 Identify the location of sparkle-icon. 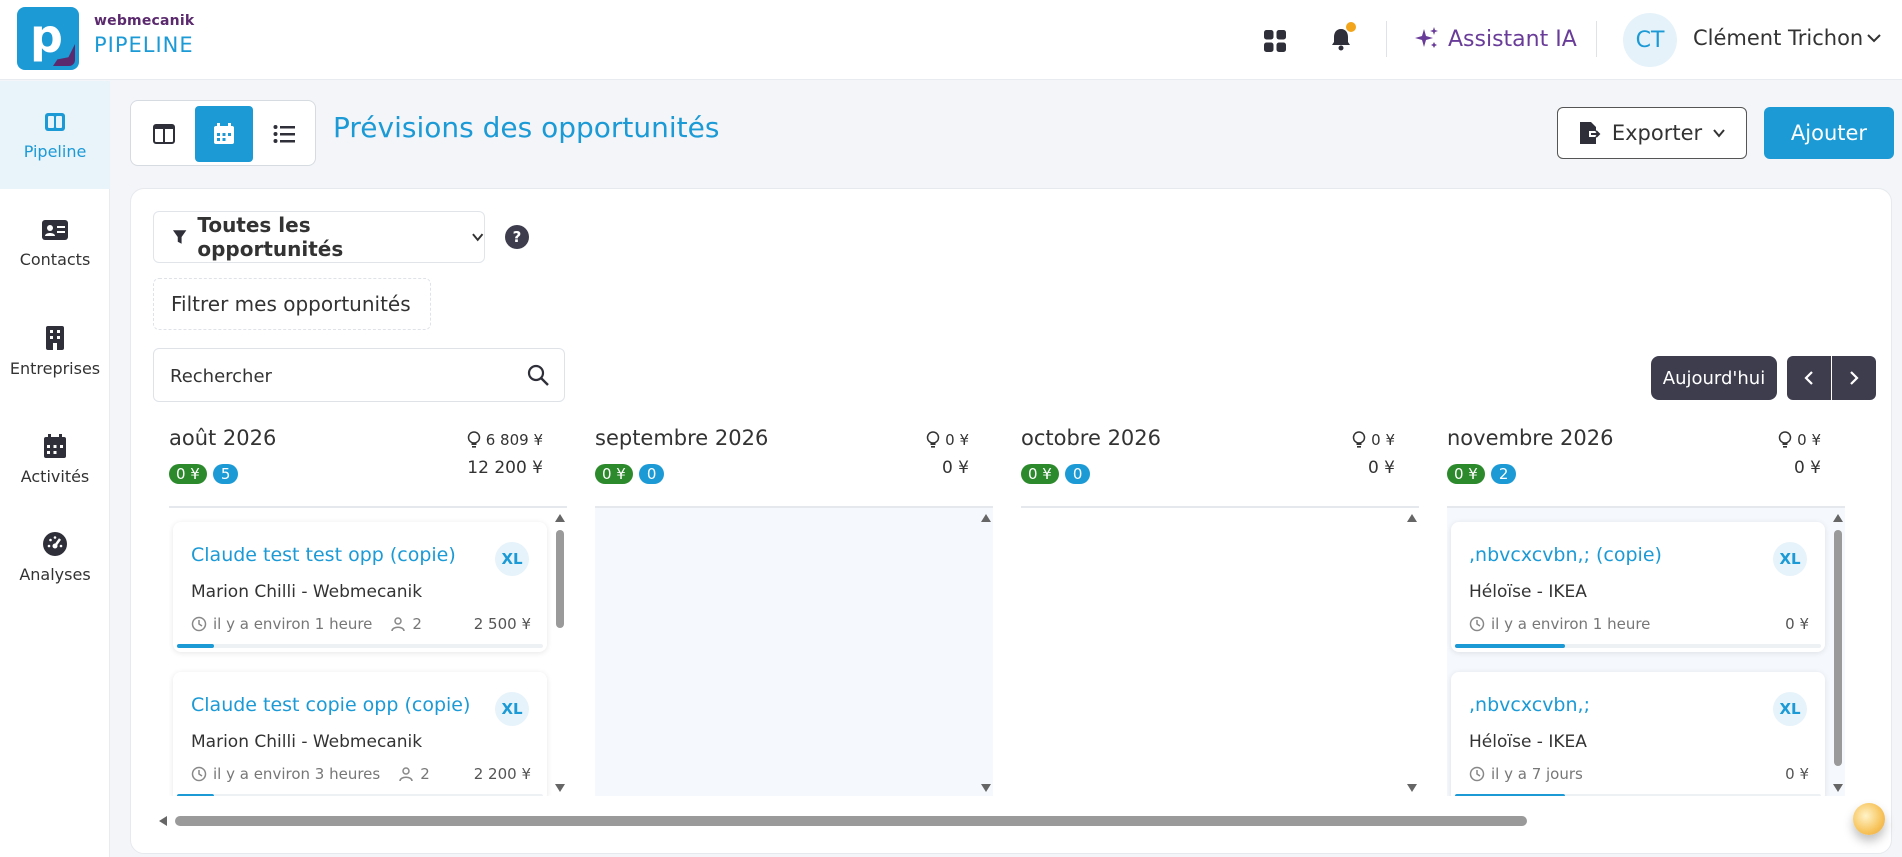
(1426, 37).